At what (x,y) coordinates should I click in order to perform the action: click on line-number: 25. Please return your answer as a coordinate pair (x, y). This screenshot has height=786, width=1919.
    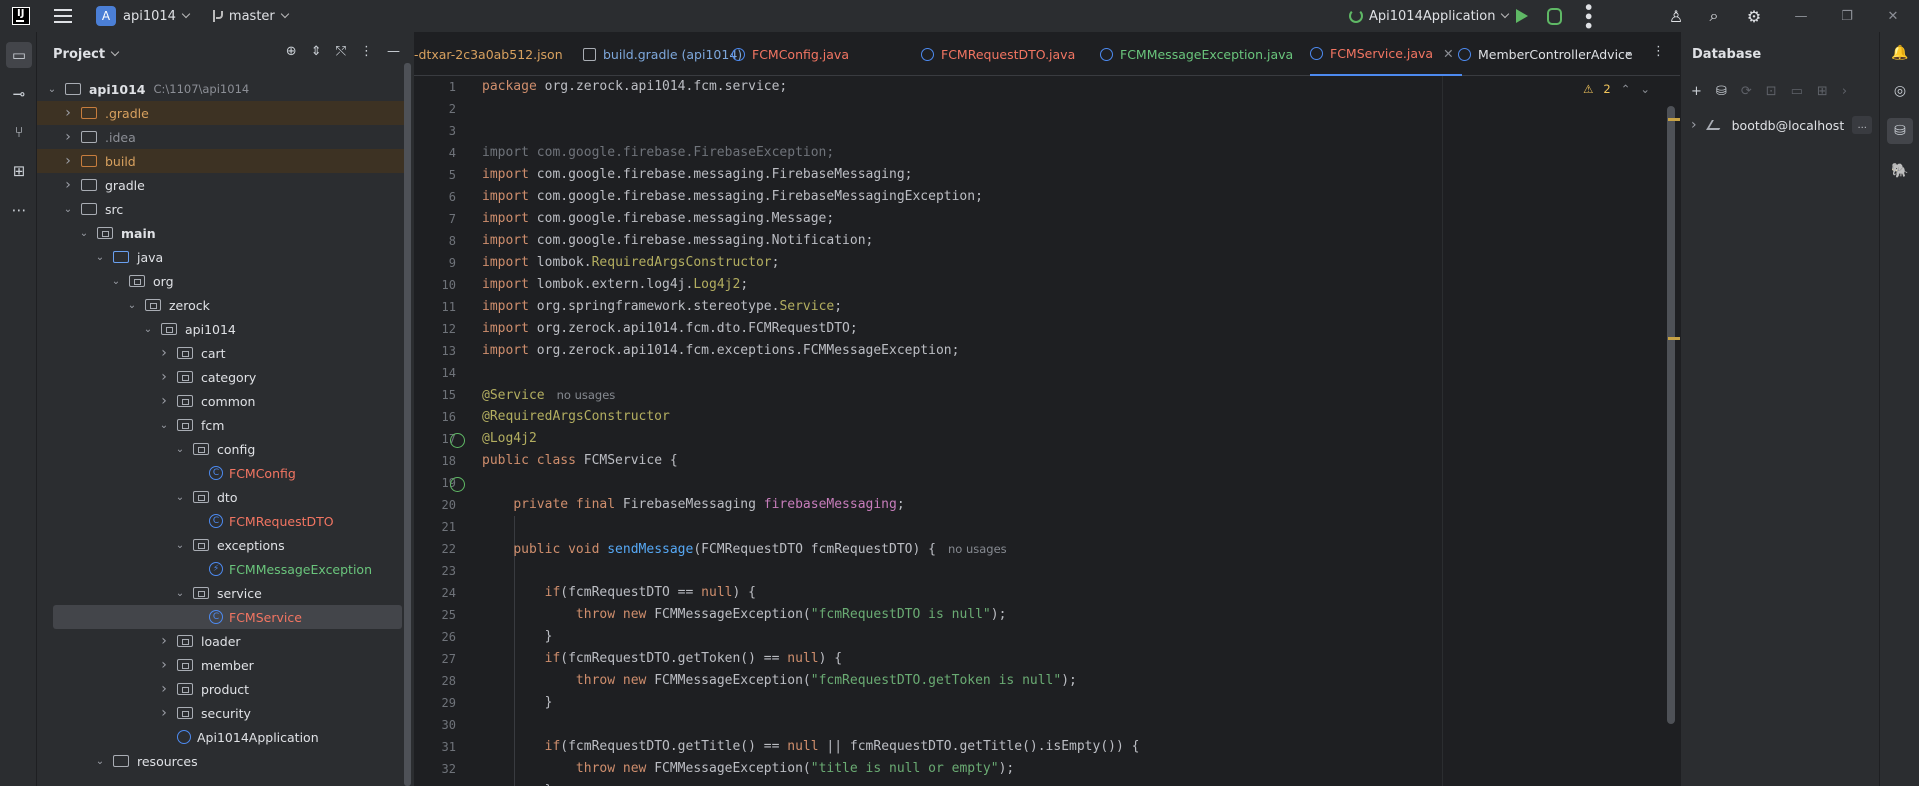
    Looking at the image, I should click on (444, 615).